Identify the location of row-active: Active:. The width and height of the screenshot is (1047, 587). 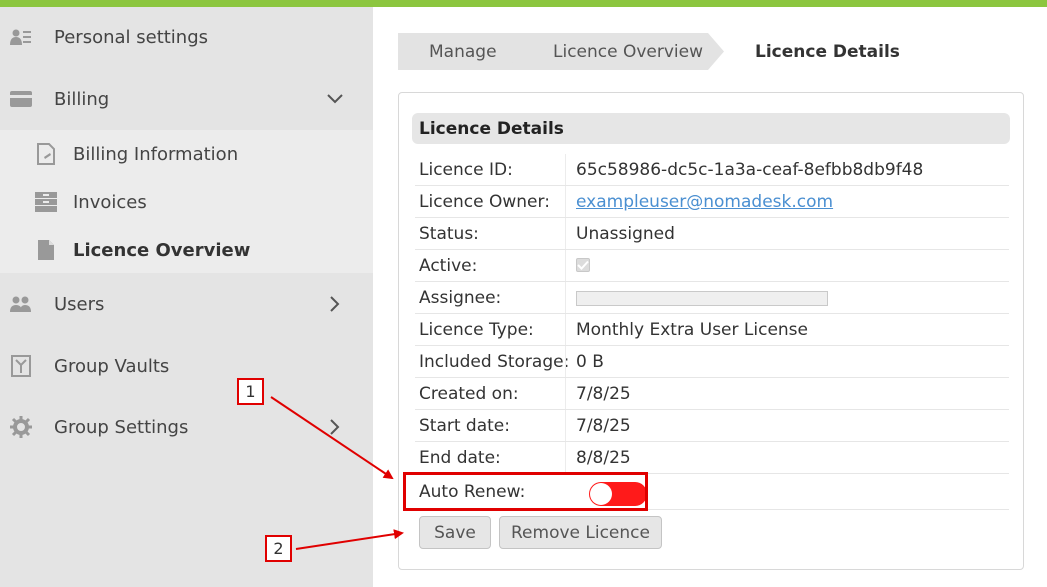
(712, 266).